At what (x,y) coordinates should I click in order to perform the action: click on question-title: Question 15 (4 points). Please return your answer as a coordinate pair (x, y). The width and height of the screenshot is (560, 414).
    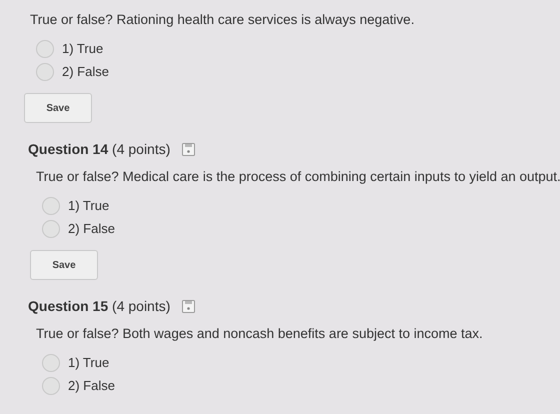
    Looking at the image, I should click on (99, 306).